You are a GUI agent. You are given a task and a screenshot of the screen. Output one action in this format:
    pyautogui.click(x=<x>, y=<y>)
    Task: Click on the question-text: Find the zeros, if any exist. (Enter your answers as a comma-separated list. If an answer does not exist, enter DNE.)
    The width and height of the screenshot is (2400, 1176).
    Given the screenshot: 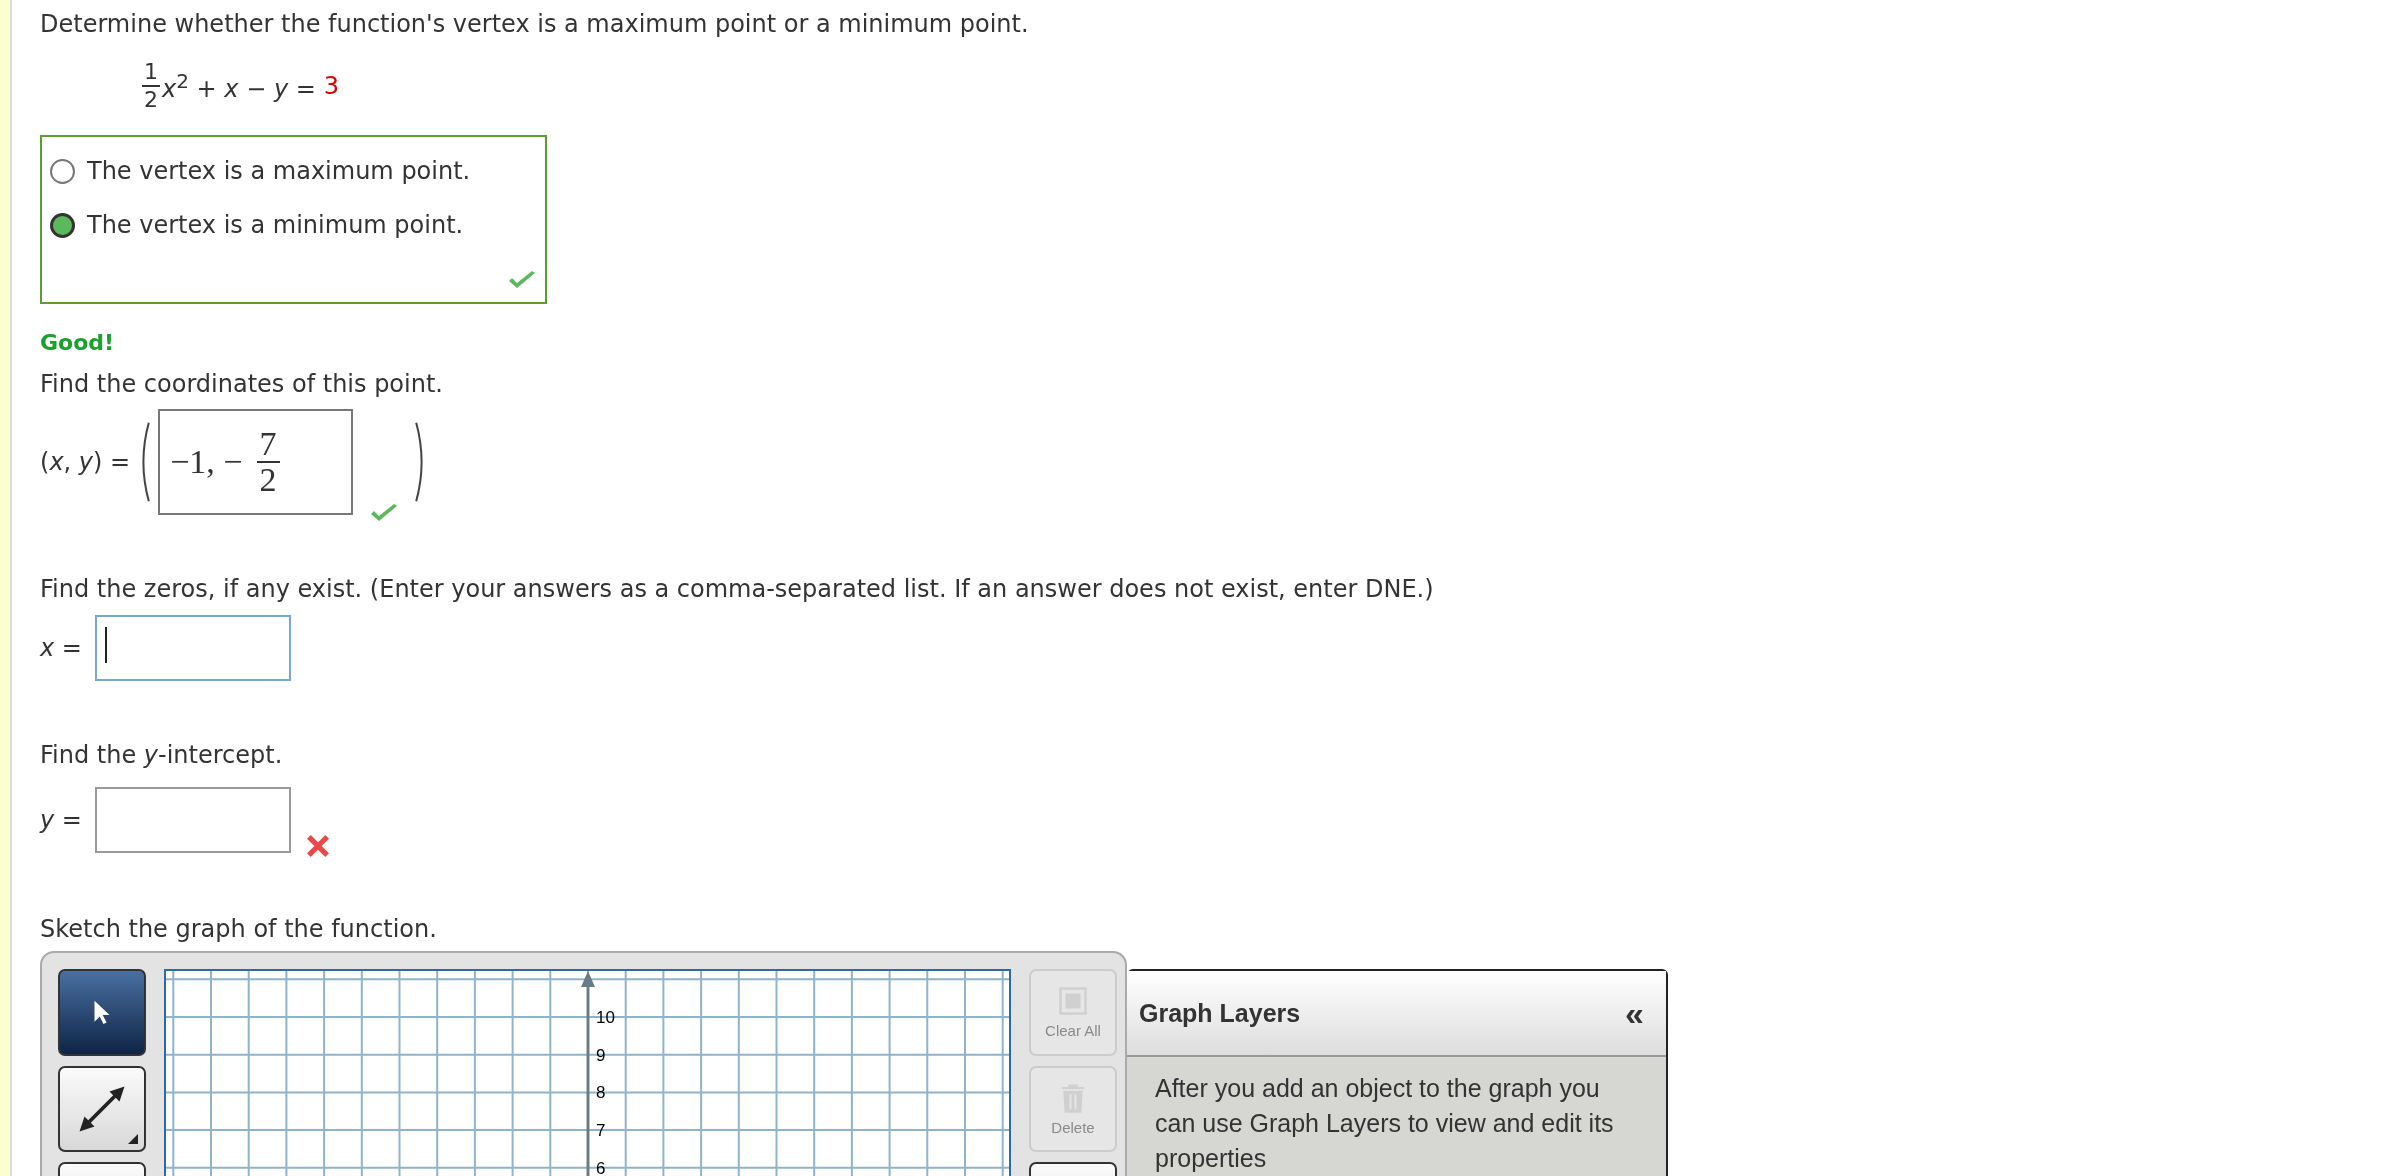 What is the action you would take?
    pyautogui.click(x=737, y=589)
    